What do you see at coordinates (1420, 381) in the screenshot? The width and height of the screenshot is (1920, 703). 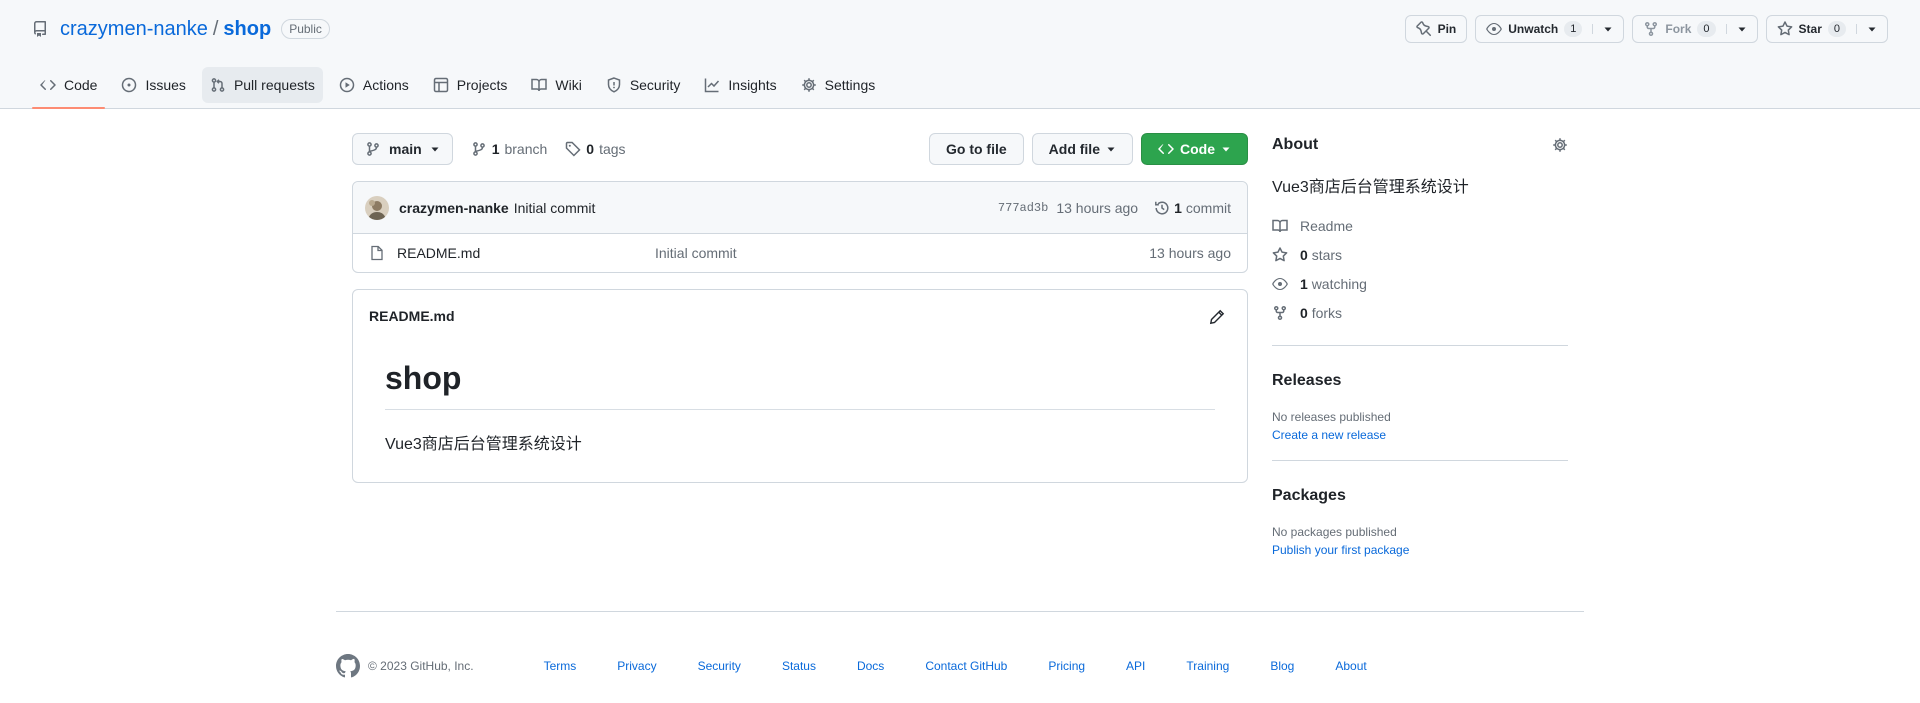 I see `releases-title: Releases` at bounding box center [1420, 381].